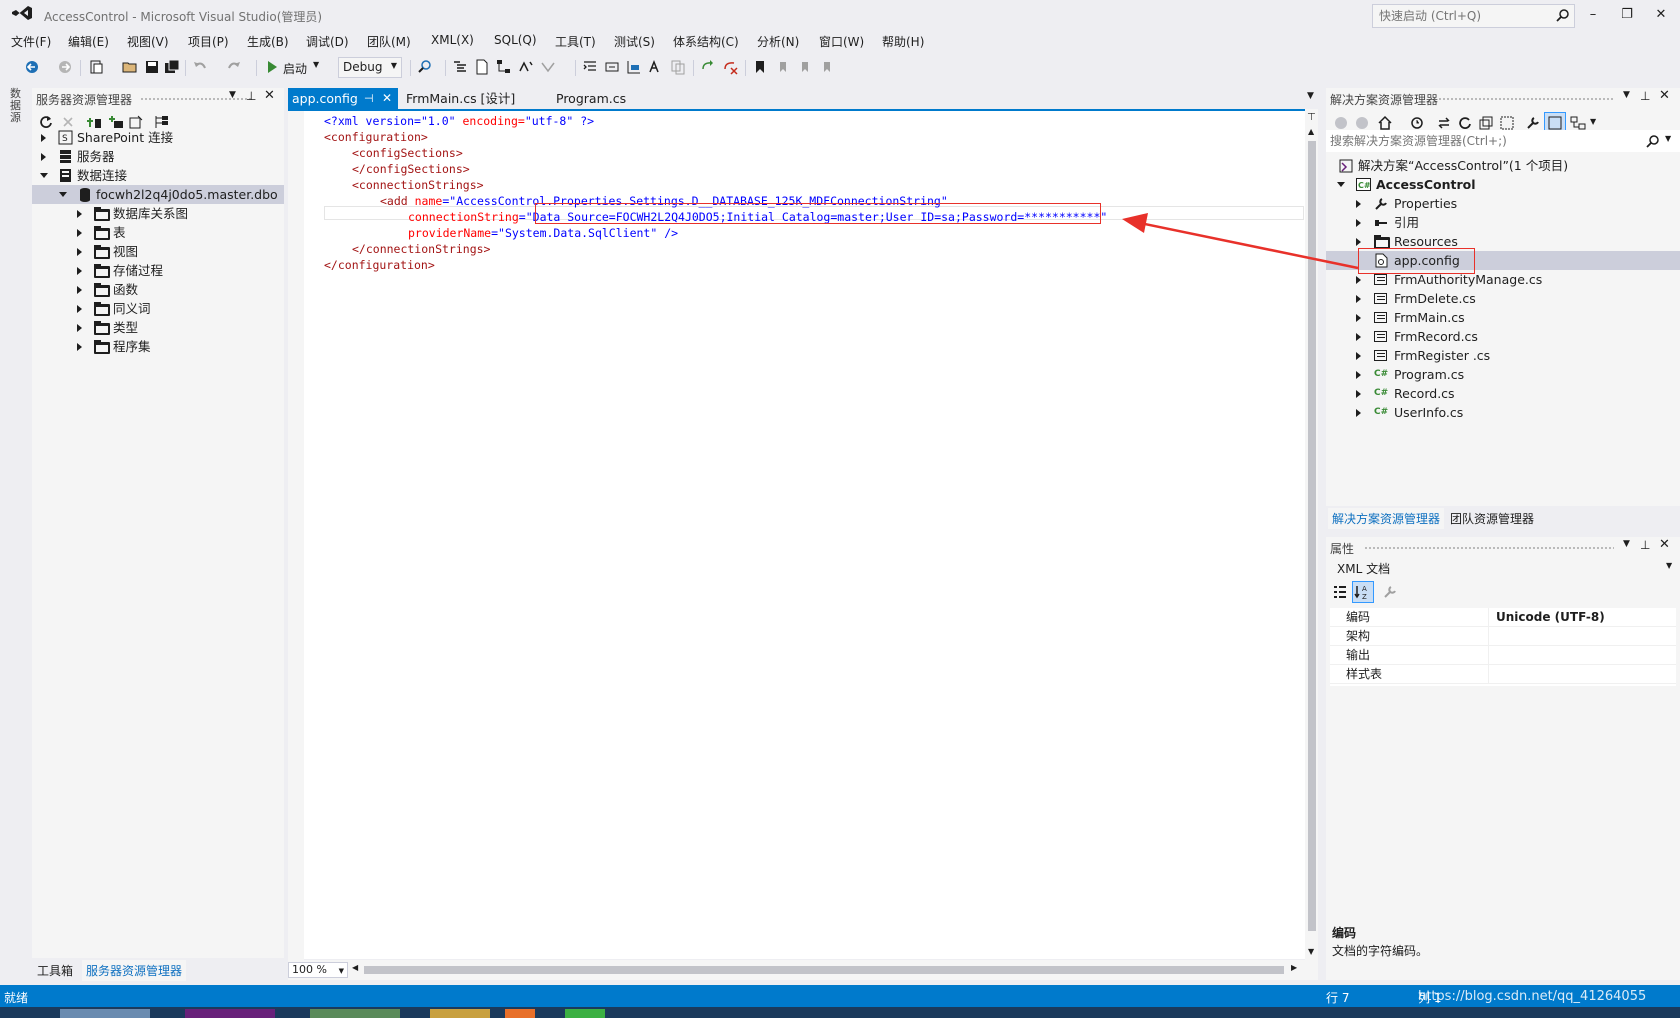 This screenshot has height=1018, width=1680. Describe the element at coordinates (68, 122) in the screenshot. I see `stop-icon` at that location.